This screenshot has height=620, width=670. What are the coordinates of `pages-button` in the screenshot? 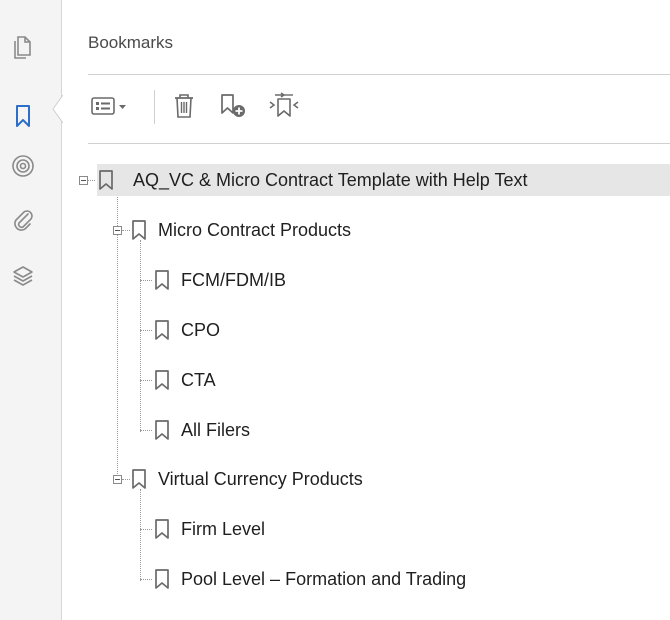 It's located at (23, 46).